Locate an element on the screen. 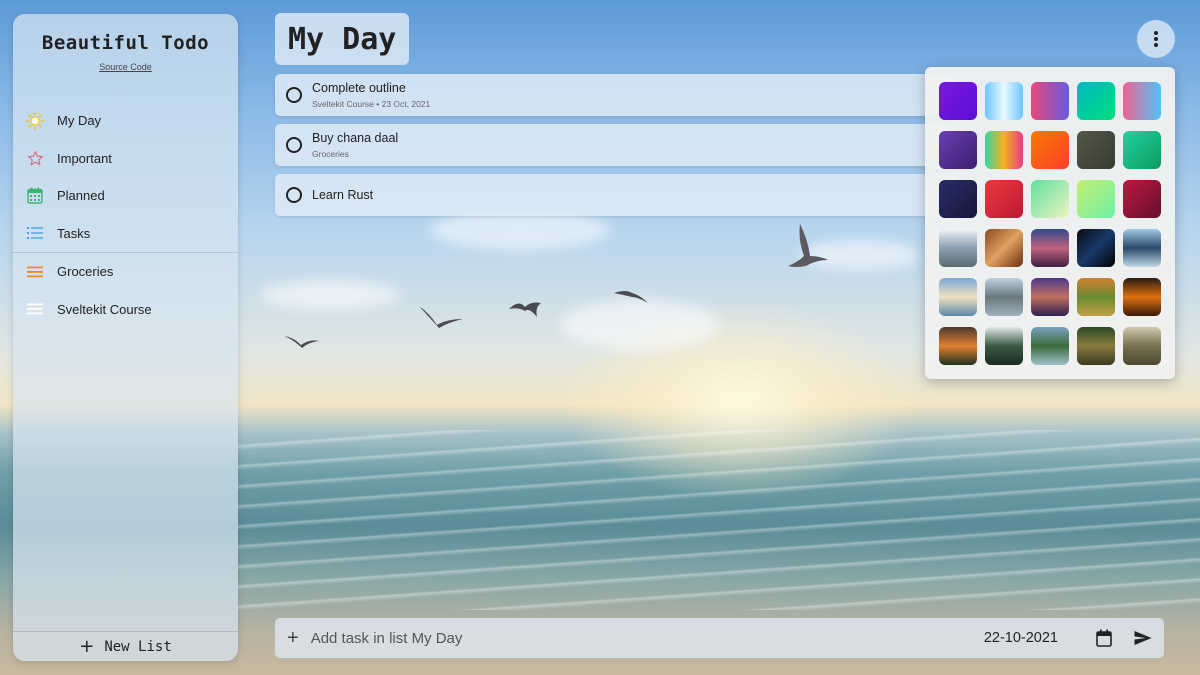  new-list-label: New List is located at coordinates (138, 646).